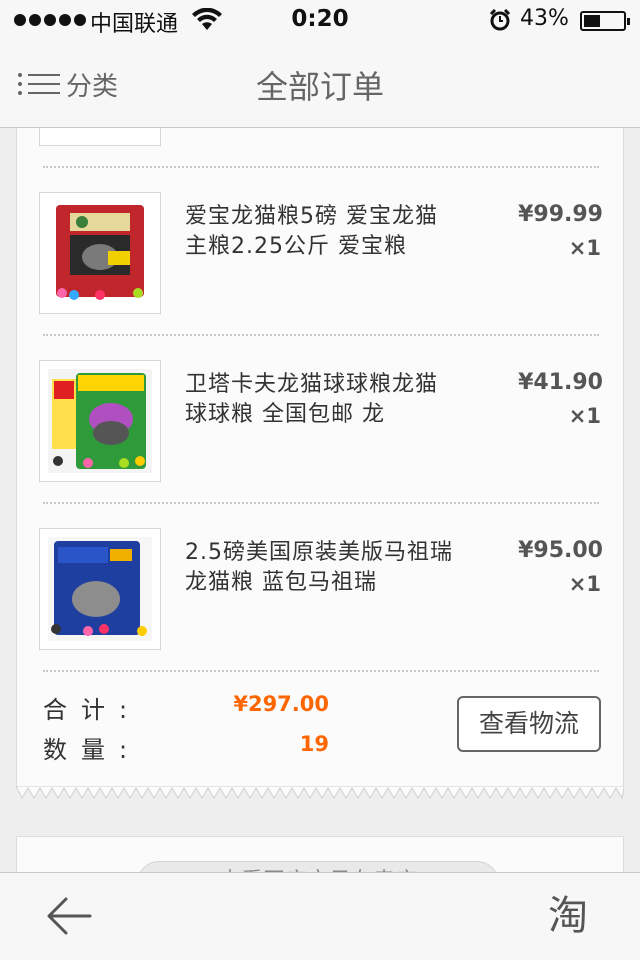 The height and width of the screenshot is (960, 640). What do you see at coordinates (560, 550) in the screenshot?
I see `item-price: ¥95.00` at bounding box center [560, 550].